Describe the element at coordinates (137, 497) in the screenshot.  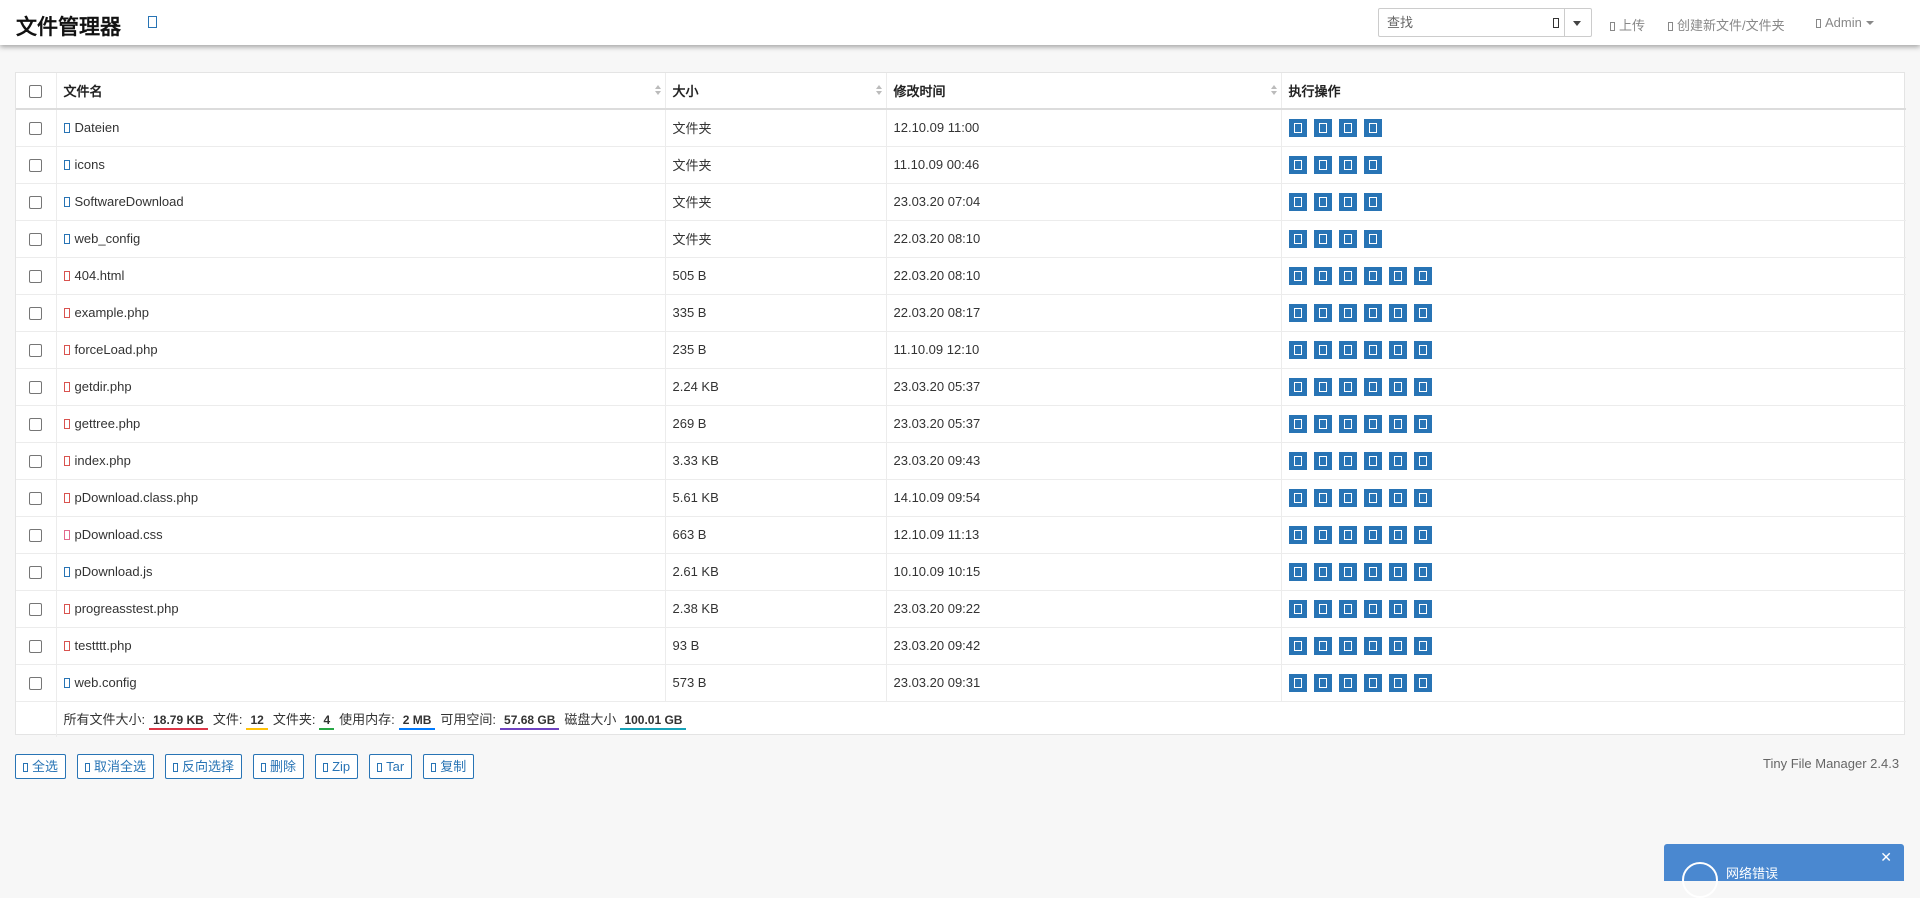
I see `file-name-link: pDownload.class.php` at that location.